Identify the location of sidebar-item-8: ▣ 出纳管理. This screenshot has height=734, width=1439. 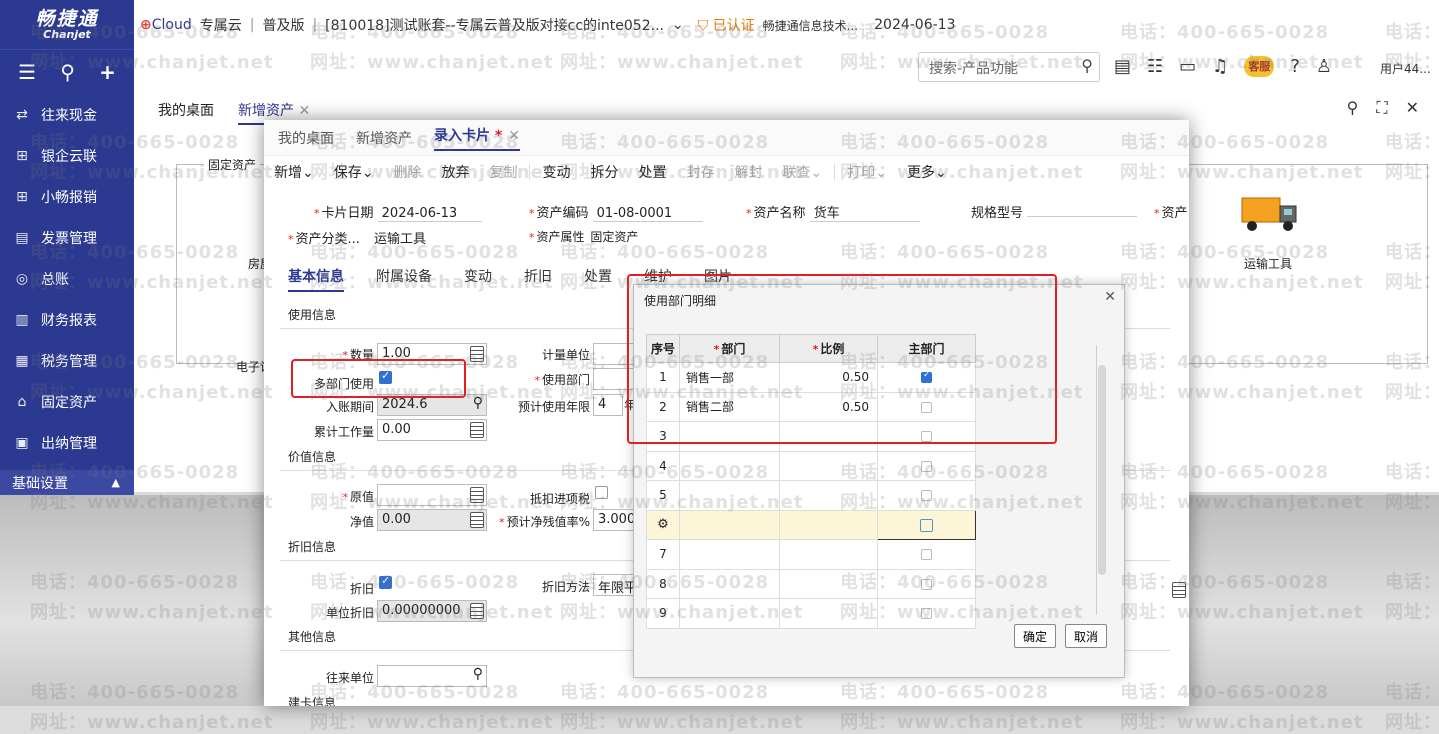
(67, 442).